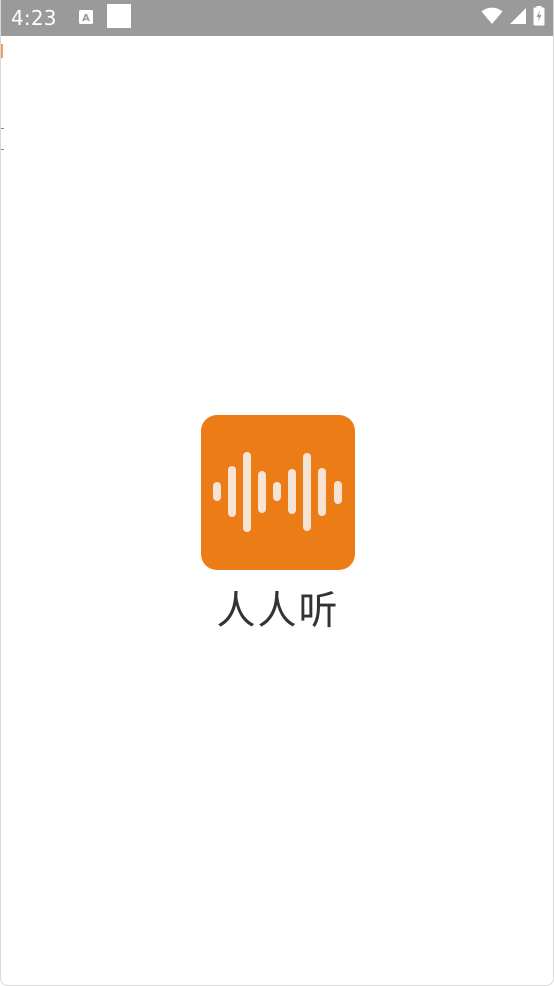  What do you see at coordinates (118, 18) in the screenshot?
I see `blank-square-icon` at bounding box center [118, 18].